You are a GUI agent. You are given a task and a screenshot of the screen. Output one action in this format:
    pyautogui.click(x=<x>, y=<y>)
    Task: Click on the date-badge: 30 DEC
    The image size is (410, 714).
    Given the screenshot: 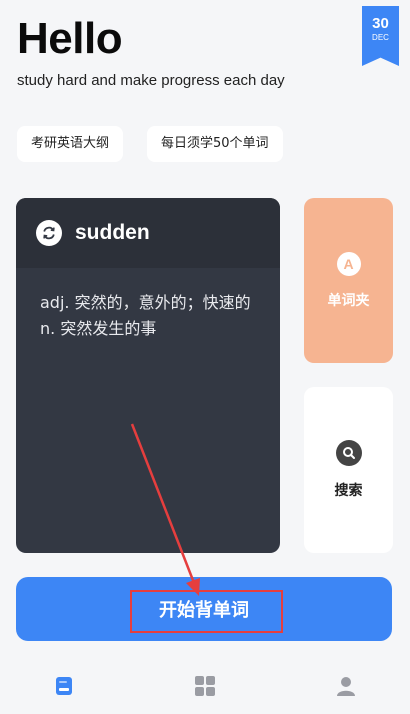 What is the action you would take?
    pyautogui.click(x=380, y=36)
    